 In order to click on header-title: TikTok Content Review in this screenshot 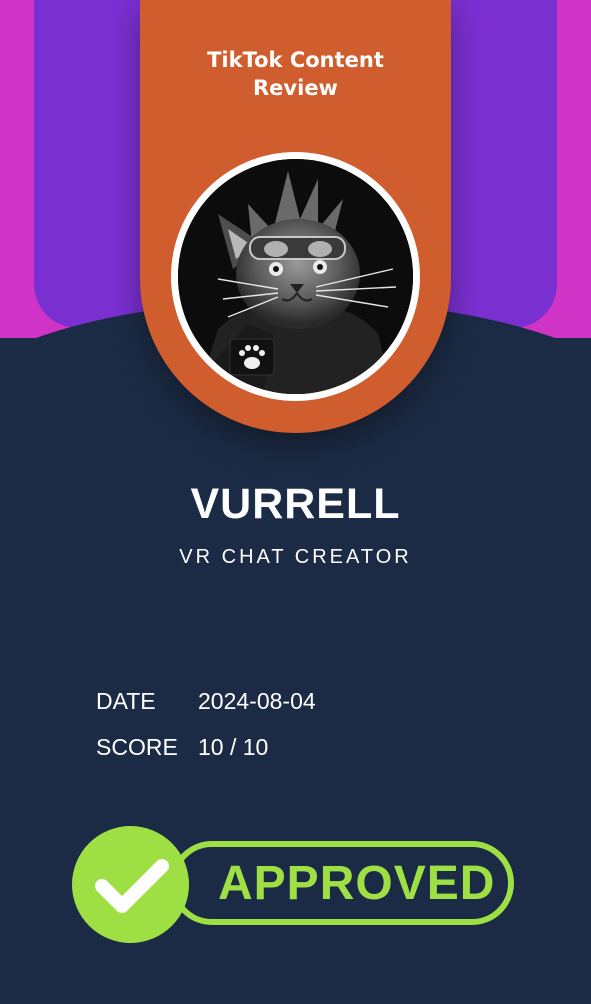, I will do `click(295, 74)`.